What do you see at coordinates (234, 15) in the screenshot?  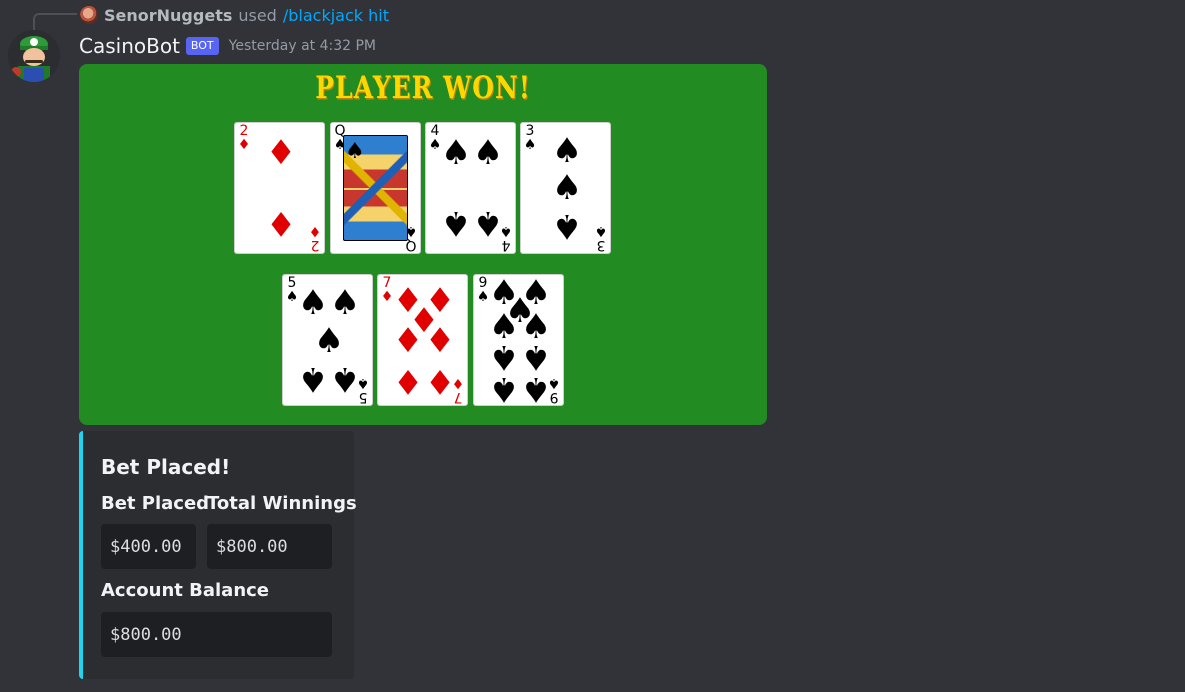 I see `reply-reference: SenorNuggets used /blackjack hit` at bounding box center [234, 15].